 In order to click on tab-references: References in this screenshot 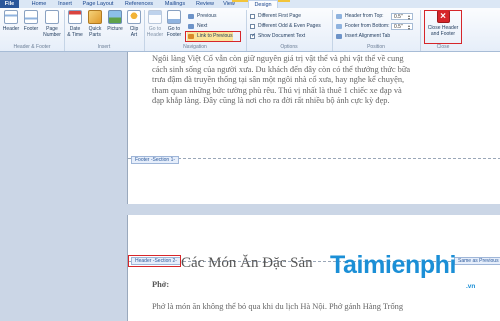, I will do `click(139, 4)`.